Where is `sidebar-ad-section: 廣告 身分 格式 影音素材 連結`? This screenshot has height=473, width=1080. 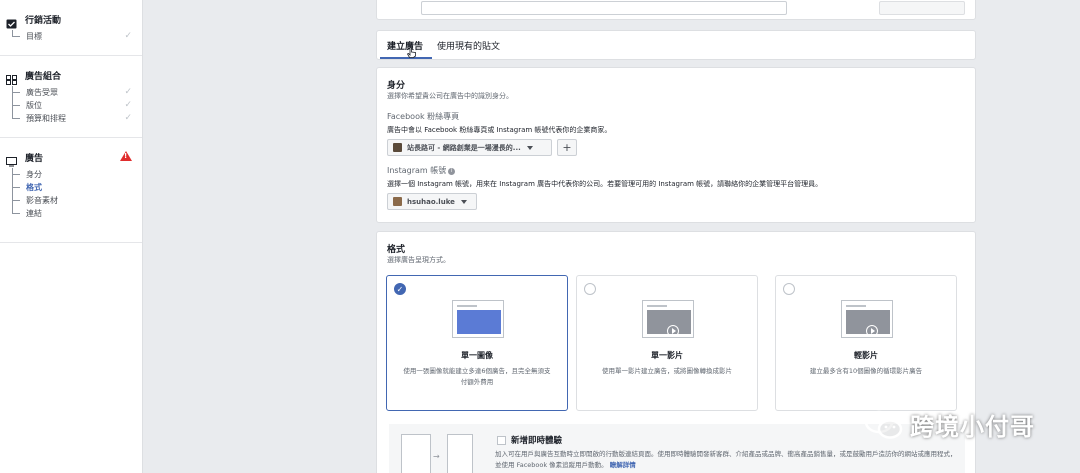
sidebar-ad-section: 廣告 身分 格式 影音素材 連結 is located at coordinates (71, 190).